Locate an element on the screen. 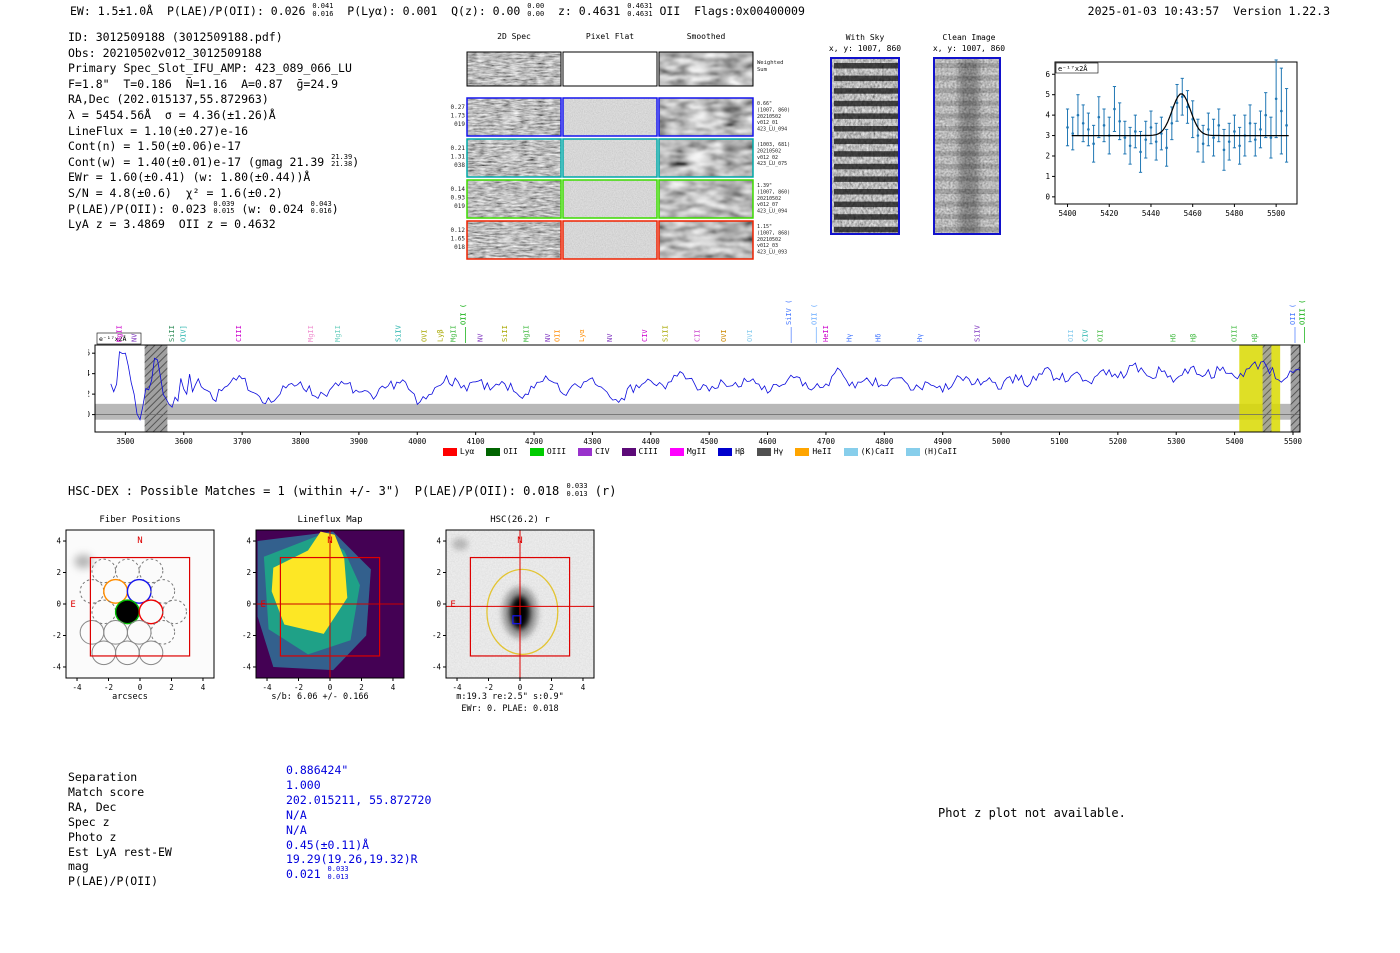  legend-label: CIV is located at coordinates (602, 451).